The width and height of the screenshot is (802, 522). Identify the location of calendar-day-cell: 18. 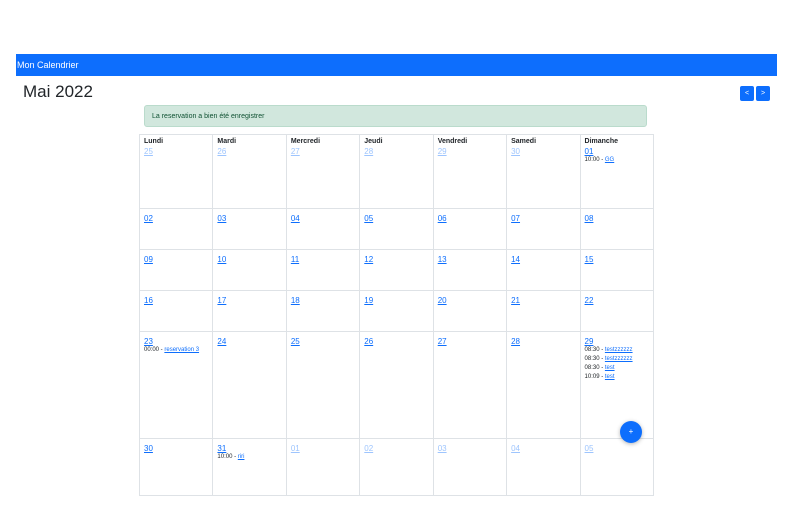
(323, 311).